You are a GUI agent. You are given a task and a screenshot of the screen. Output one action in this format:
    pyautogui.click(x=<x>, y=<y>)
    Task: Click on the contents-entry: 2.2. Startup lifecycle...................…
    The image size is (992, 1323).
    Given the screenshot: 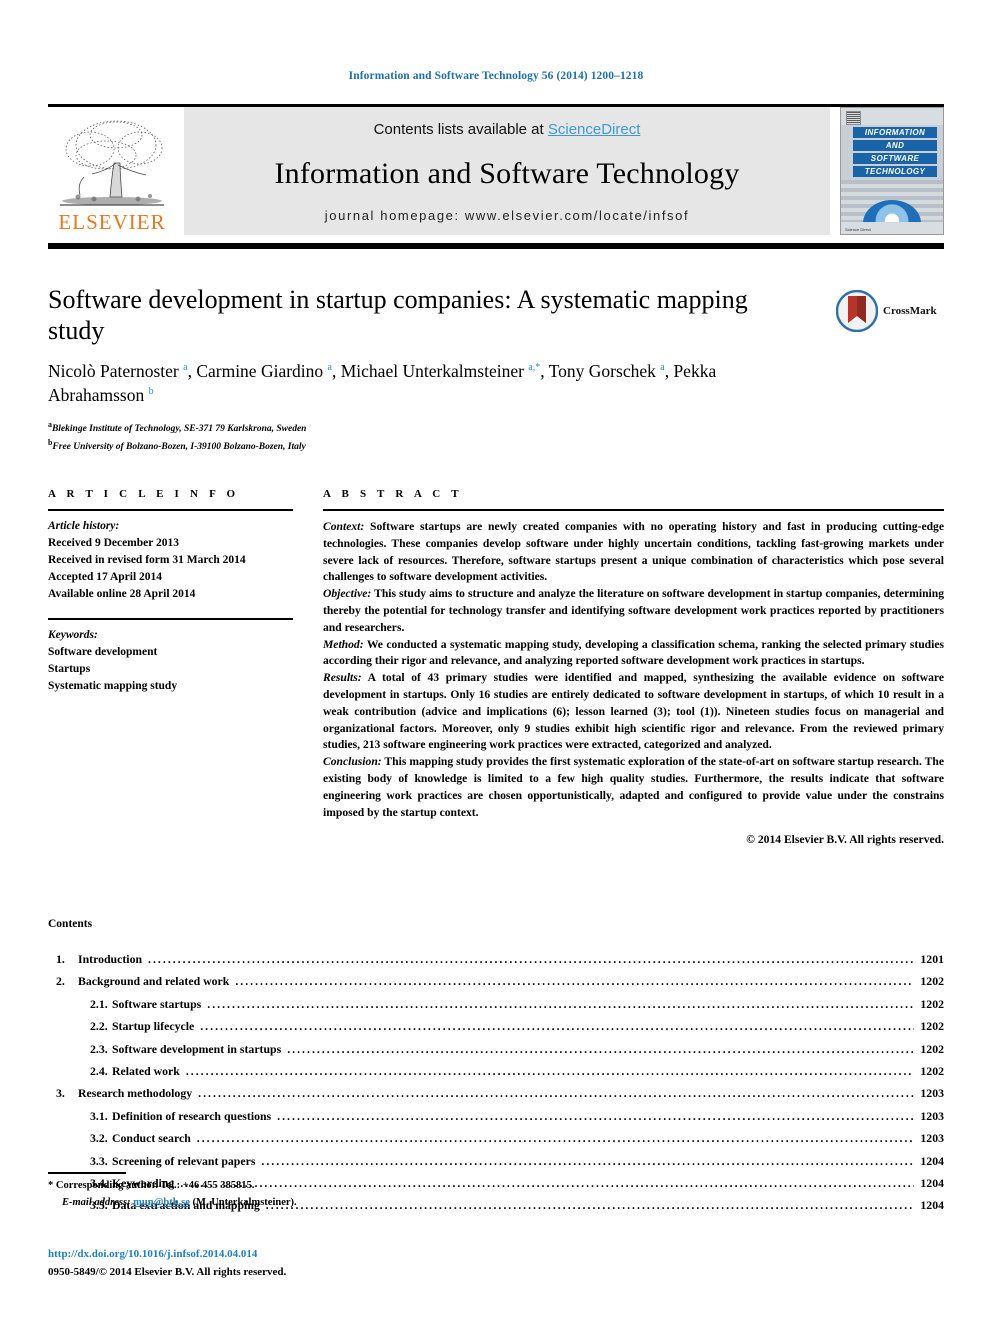 What is the action you would take?
    pyautogui.click(x=496, y=1026)
    